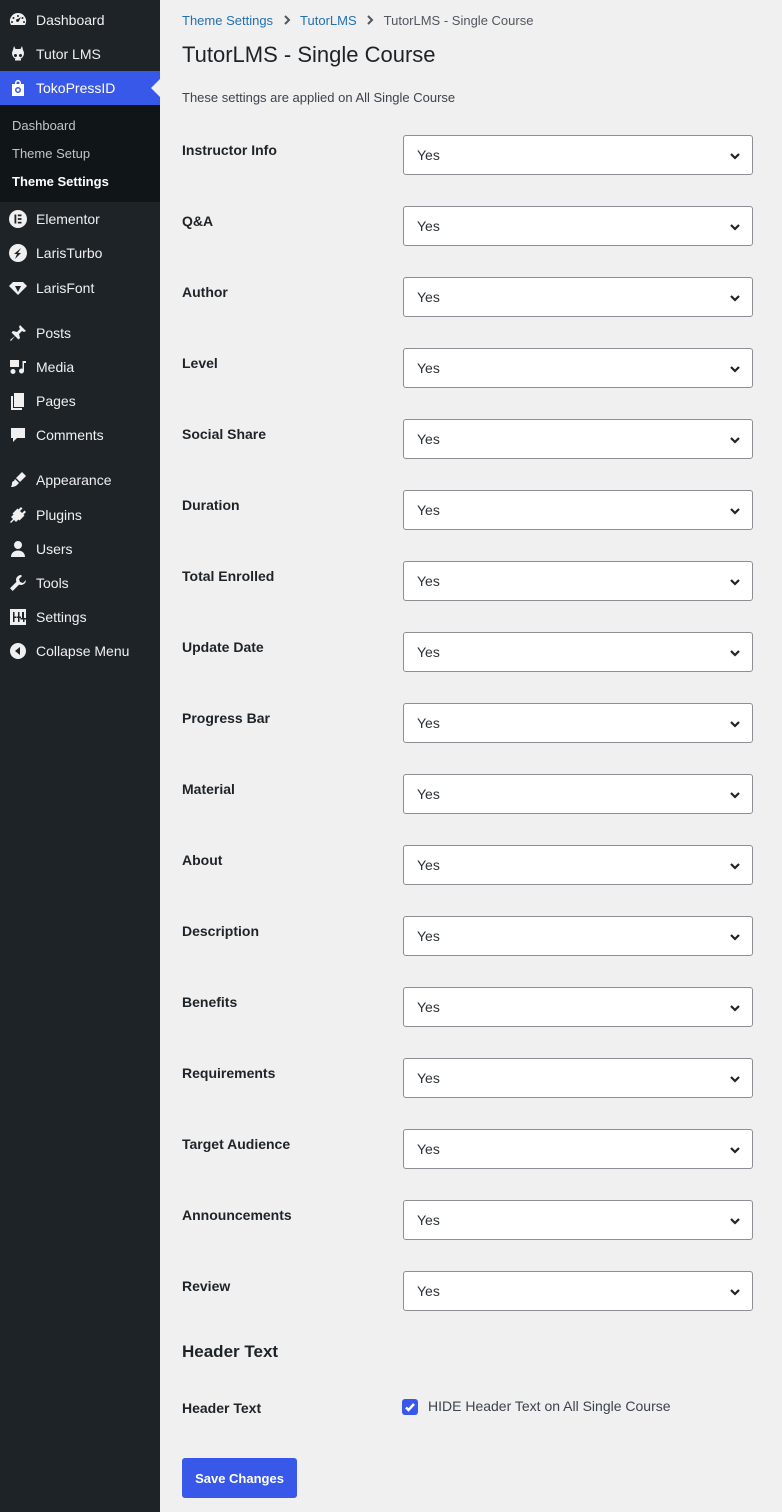 The image size is (782, 1512). Describe the element at coordinates (69, 253) in the screenshot. I see `sidebar-item-label: LarisTurbo` at that location.